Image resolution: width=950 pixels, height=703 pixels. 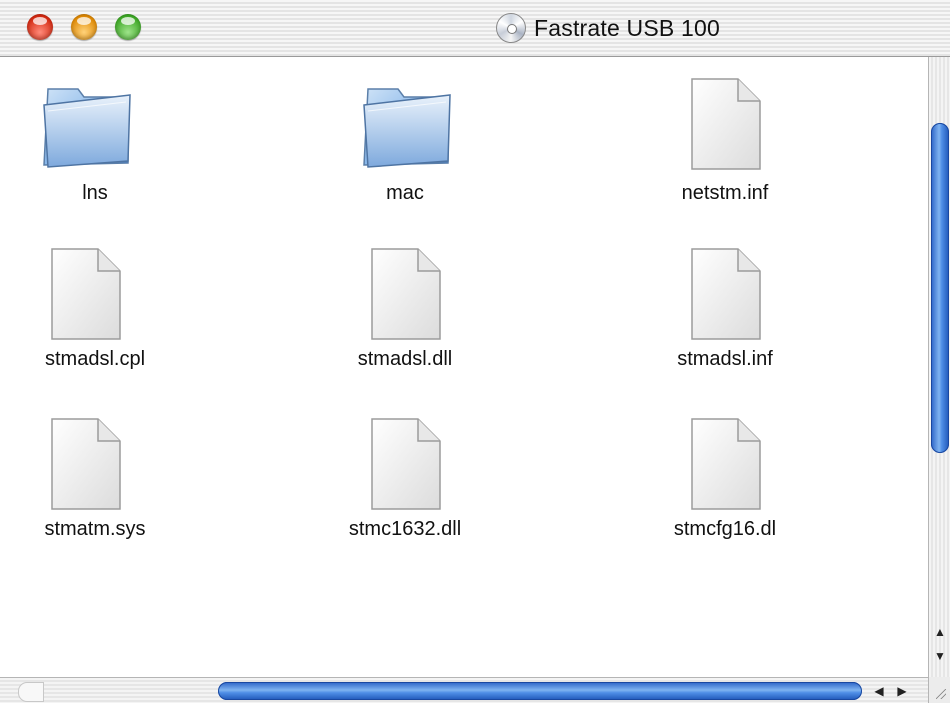 I want to click on horizontal-scroll-thumb, so click(x=540, y=691).